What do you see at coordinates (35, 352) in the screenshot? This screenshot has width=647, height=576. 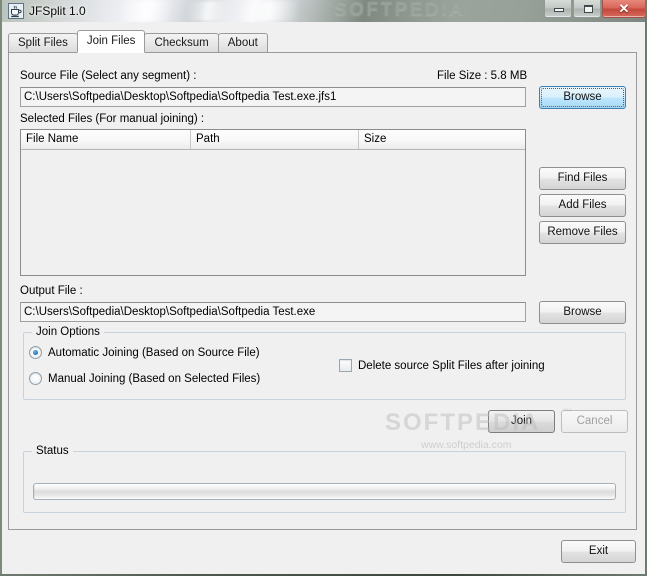 I see `radio-automatic-joining-indicator` at bounding box center [35, 352].